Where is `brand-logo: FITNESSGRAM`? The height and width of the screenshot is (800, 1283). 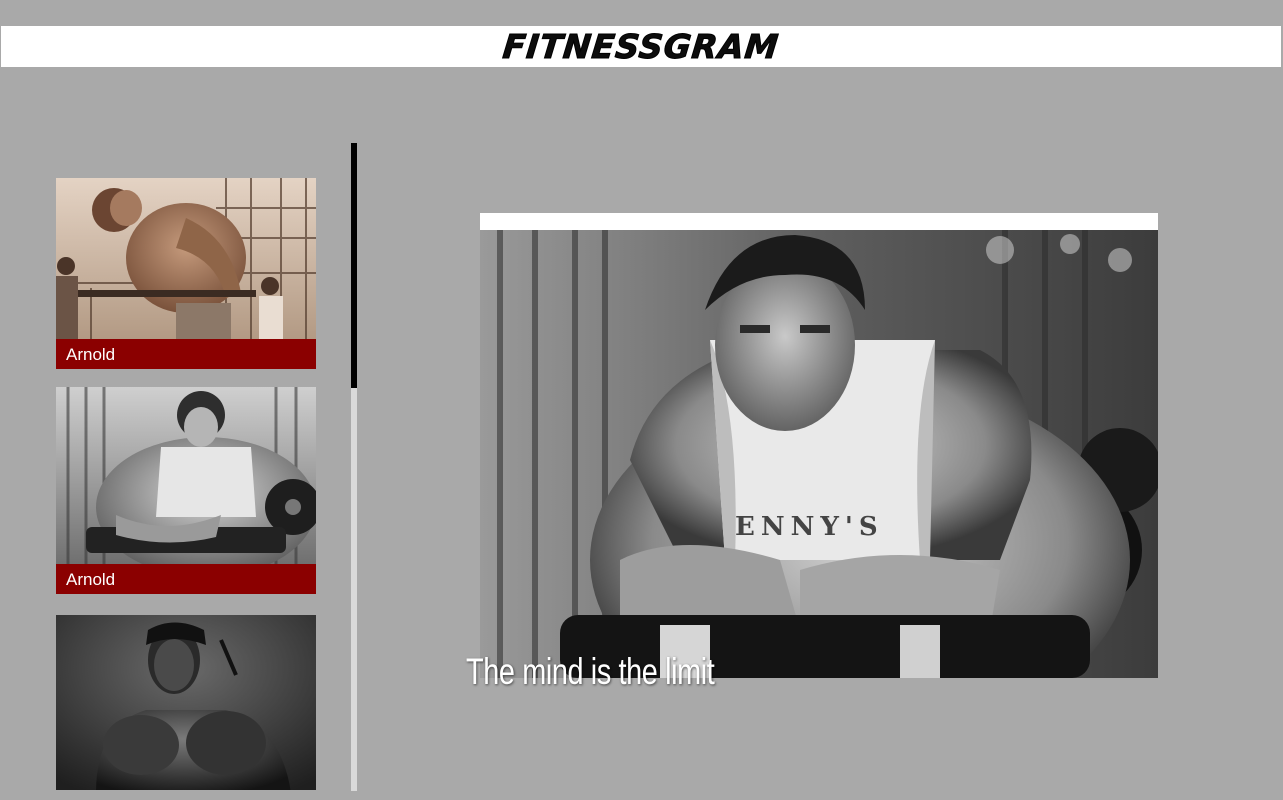
brand-logo: FITNESSGRAM is located at coordinates (641, 47).